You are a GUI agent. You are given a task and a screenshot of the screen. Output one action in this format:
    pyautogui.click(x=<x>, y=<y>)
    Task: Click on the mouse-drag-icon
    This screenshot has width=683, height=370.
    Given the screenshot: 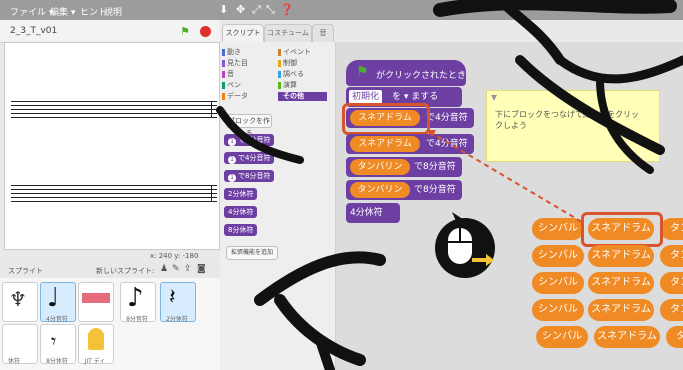 What is the action you would take?
    pyautogui.click(x=465, y=245)
    